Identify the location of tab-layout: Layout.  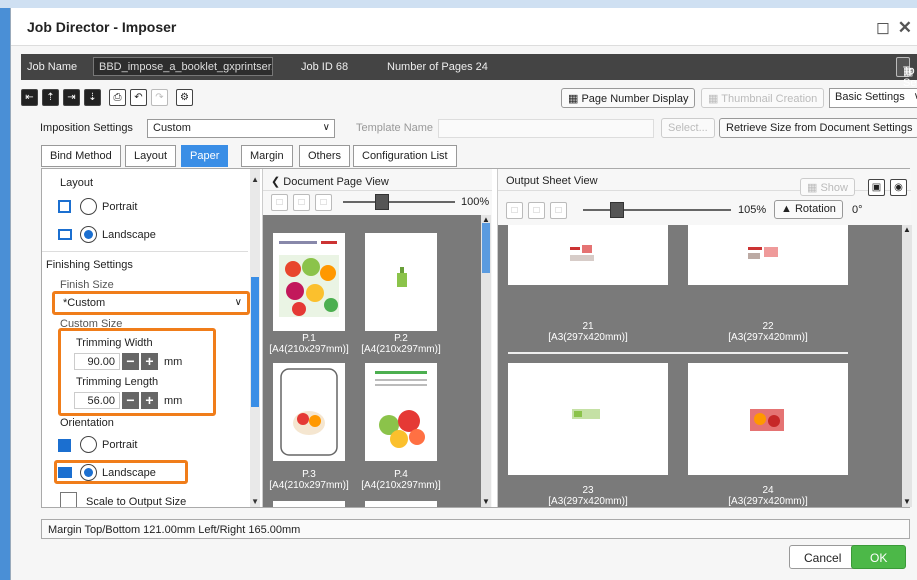
(151, 156).